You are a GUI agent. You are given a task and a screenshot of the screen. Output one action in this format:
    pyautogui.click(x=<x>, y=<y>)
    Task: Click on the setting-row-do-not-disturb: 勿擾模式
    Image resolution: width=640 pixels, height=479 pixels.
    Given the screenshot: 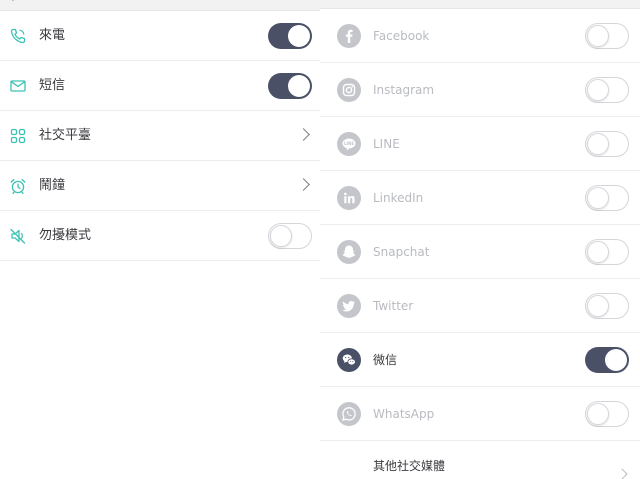 What is the action you would take?
    pyautogui.click(x=160, y=236)
    